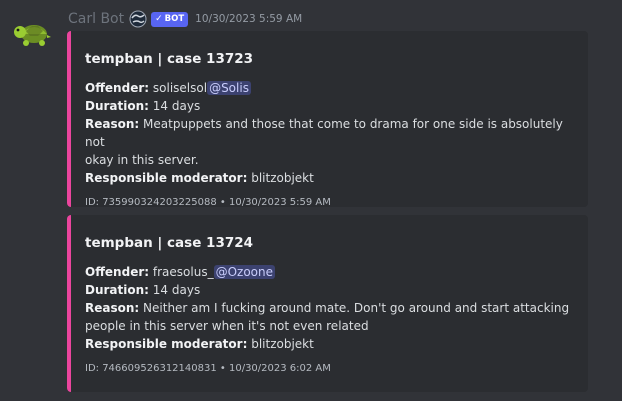  Describe the element at coordinates (249, 19) in the screenshot. I see `message-timestamp: 10/30/2023 5:59 AM` at that location.